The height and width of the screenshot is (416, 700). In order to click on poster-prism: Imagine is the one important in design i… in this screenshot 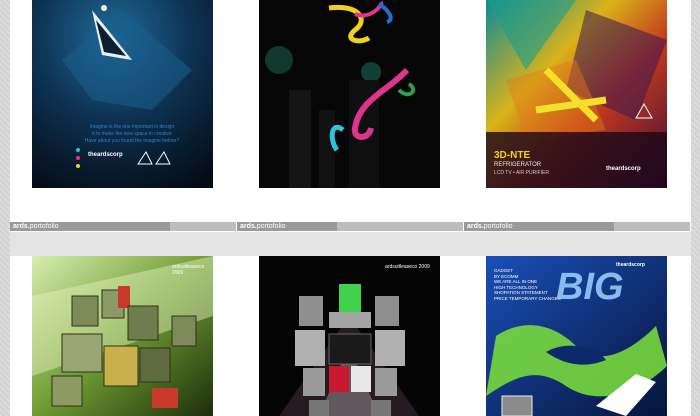, I will do `click(122, 94)`.